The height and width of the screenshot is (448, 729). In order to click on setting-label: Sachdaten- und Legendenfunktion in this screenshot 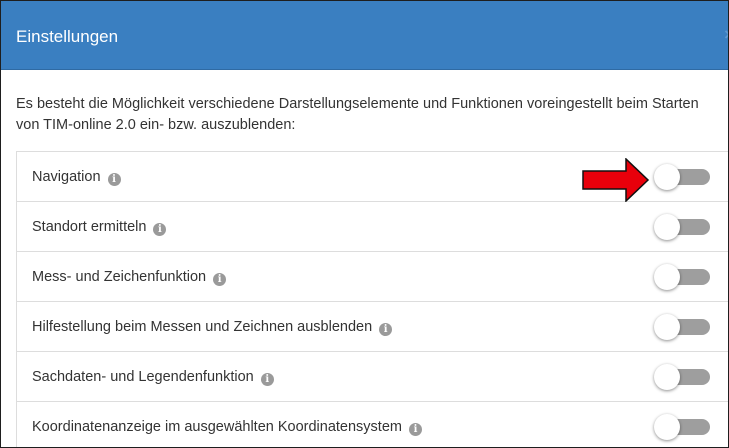, I will do `click(143, 377)`.